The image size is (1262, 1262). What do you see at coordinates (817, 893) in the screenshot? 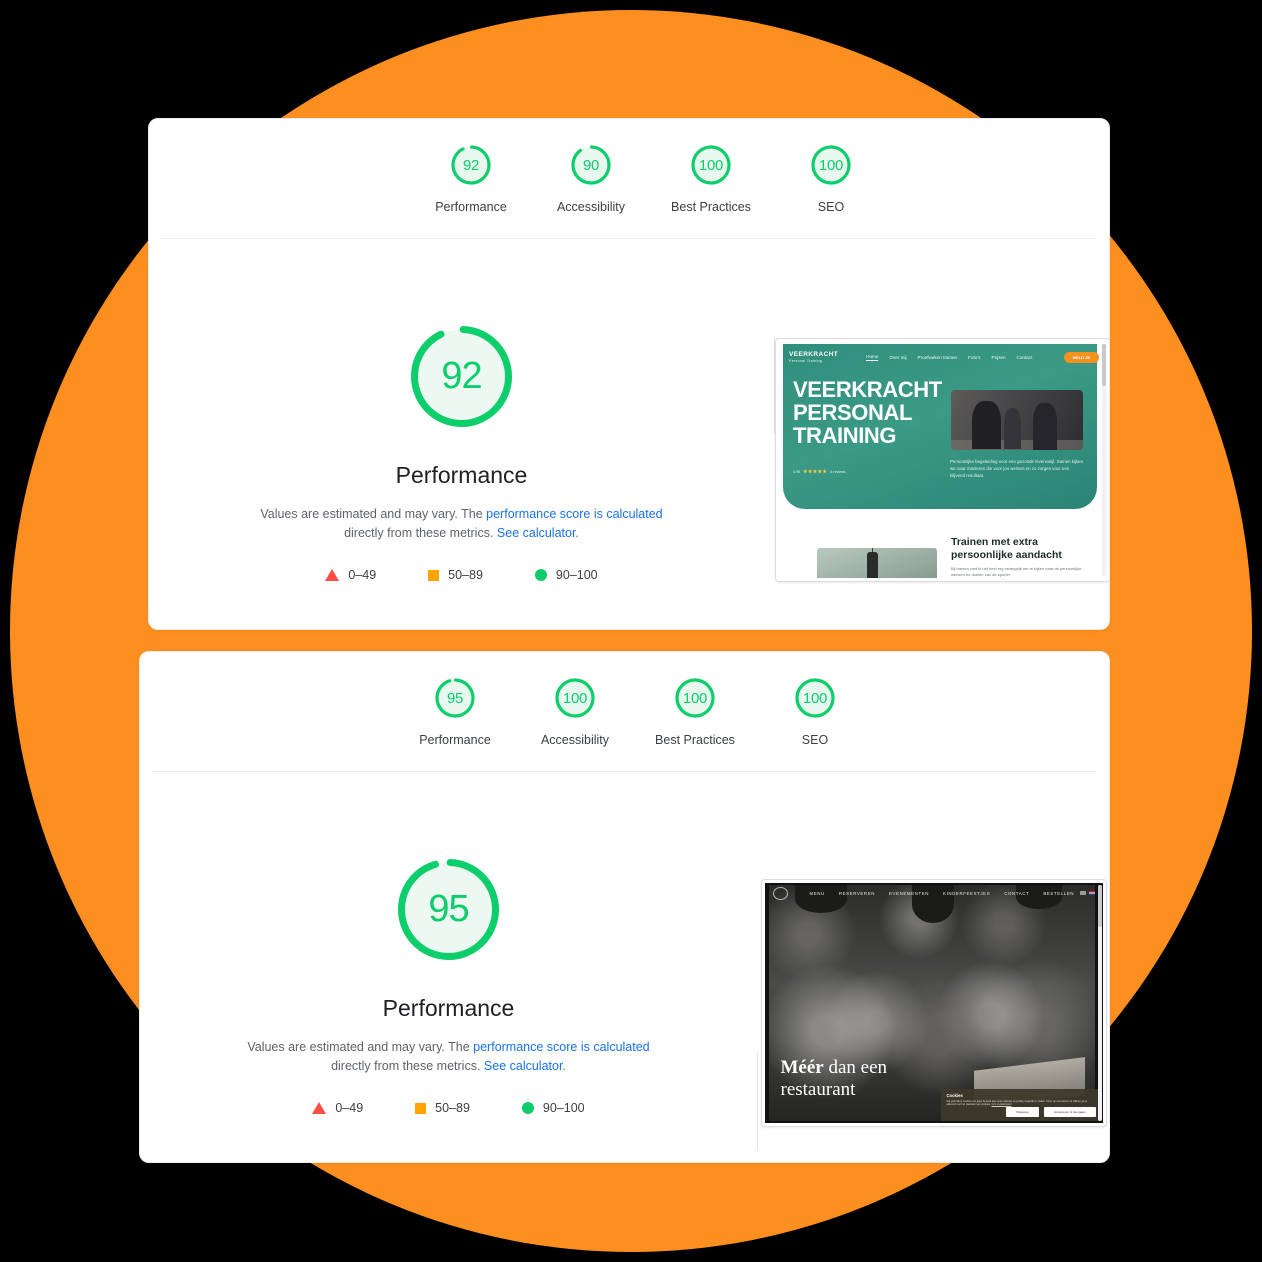
I see `nav-item-menu: MENU` at bounding box center [817, 893].